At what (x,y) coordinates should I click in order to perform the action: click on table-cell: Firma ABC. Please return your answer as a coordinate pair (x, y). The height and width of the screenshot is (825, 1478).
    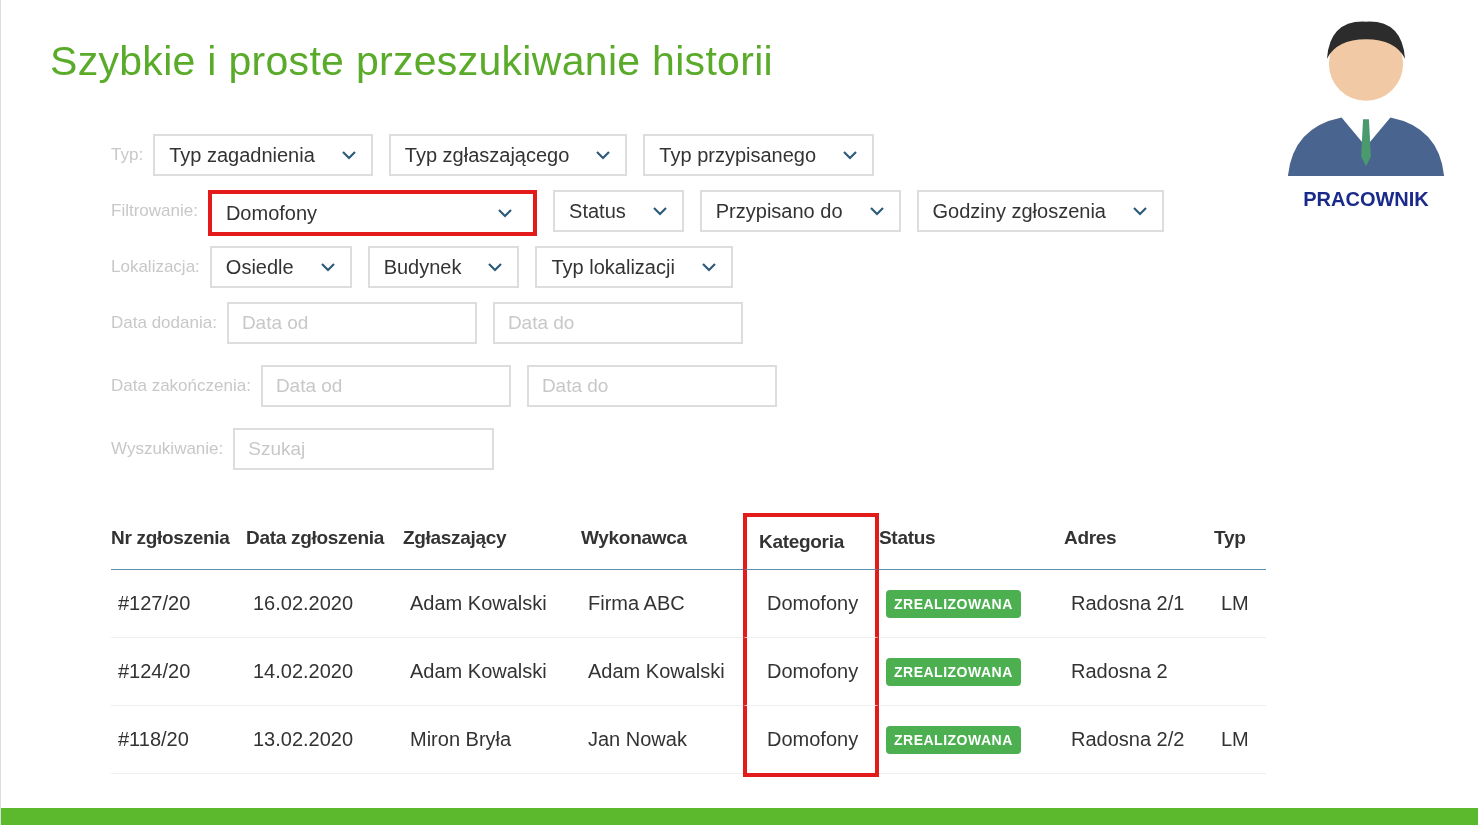
    Looking at the image, I should click on (636, 603).